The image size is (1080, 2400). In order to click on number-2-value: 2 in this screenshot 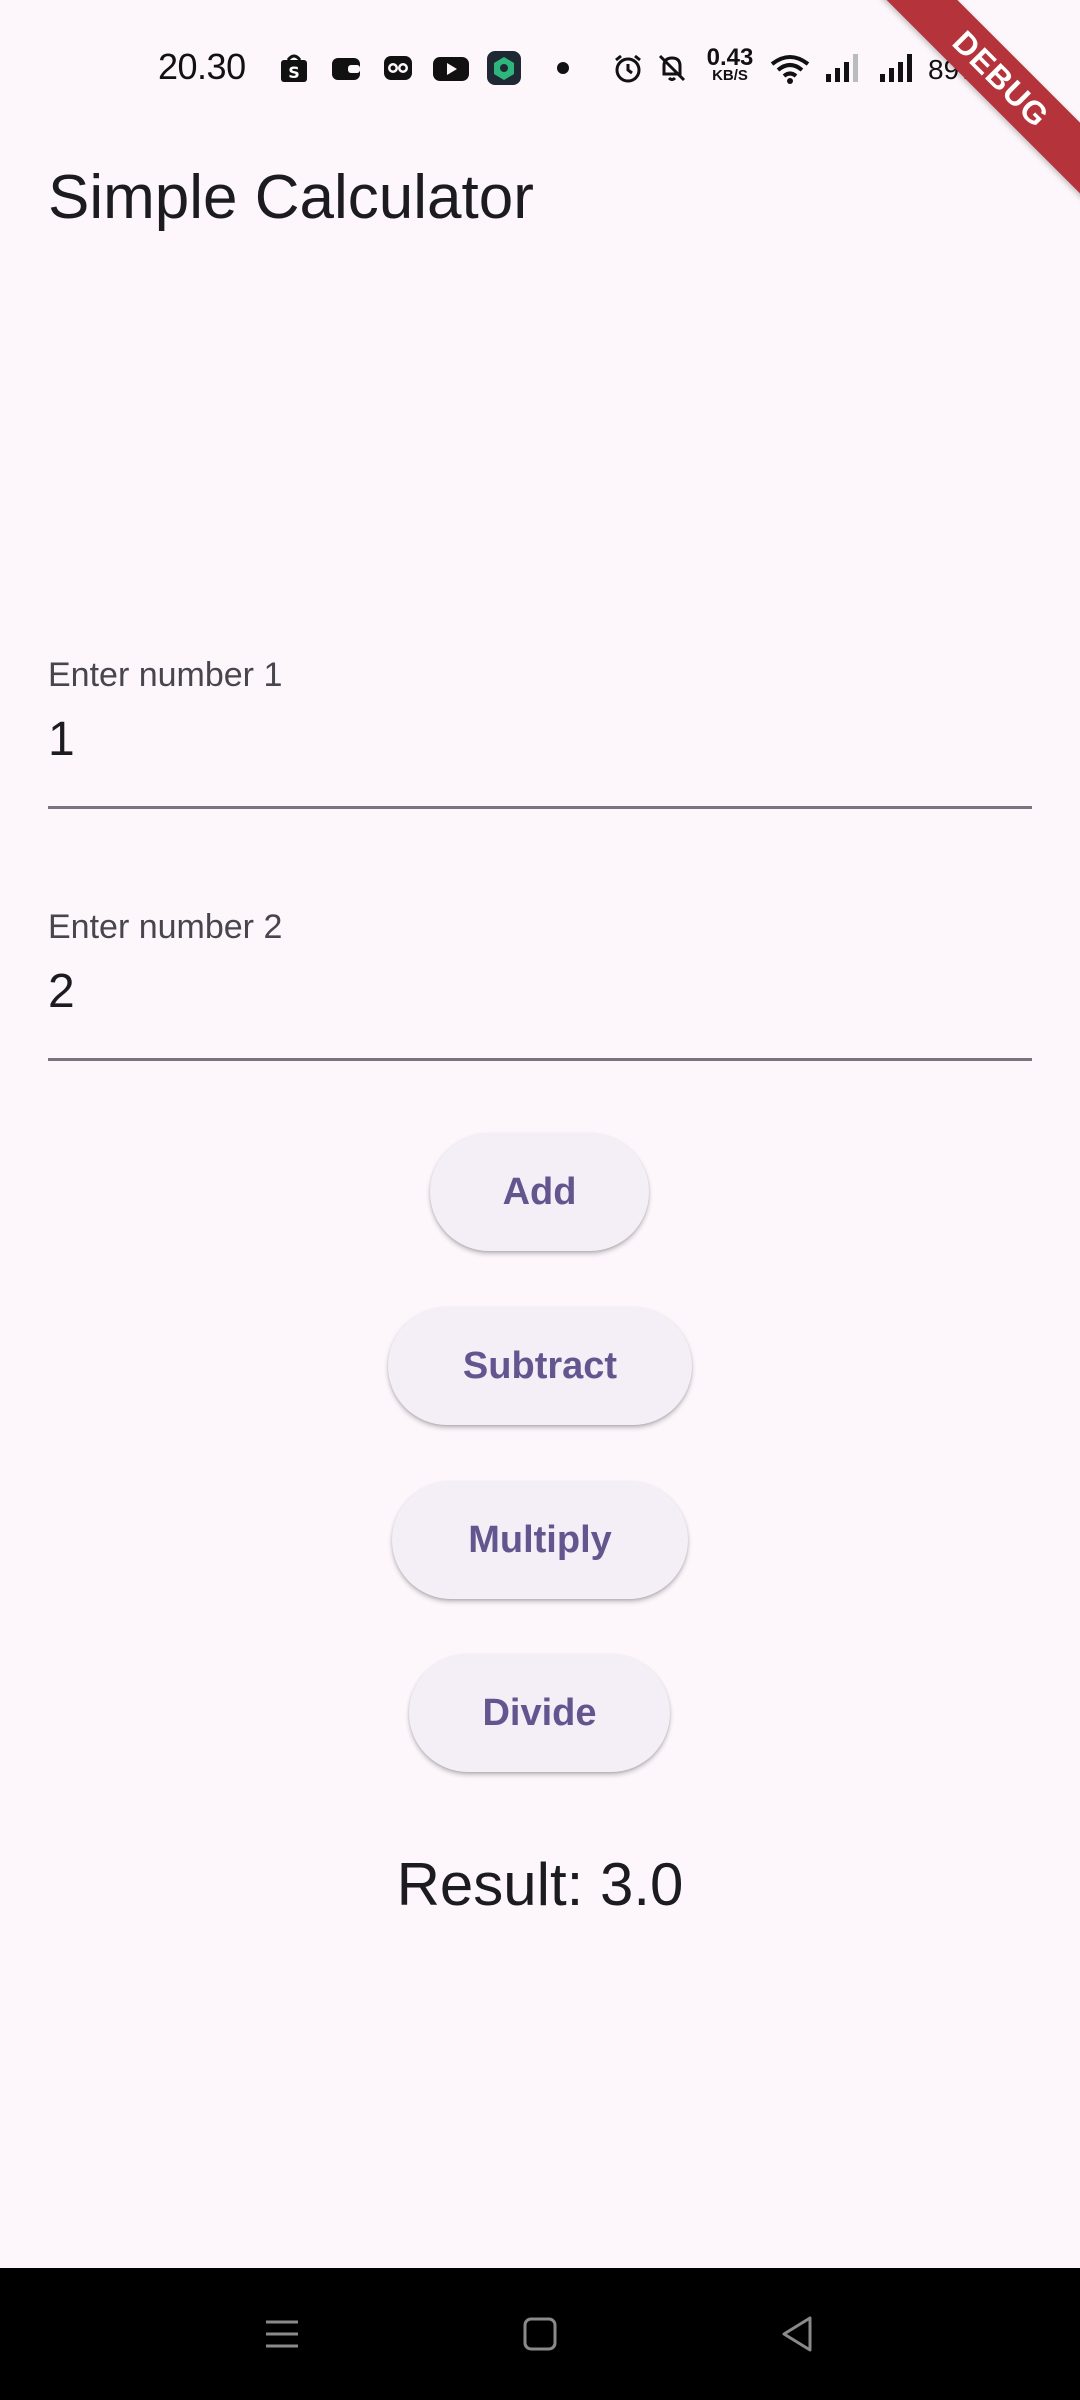, I will do `click(61, 991)`.